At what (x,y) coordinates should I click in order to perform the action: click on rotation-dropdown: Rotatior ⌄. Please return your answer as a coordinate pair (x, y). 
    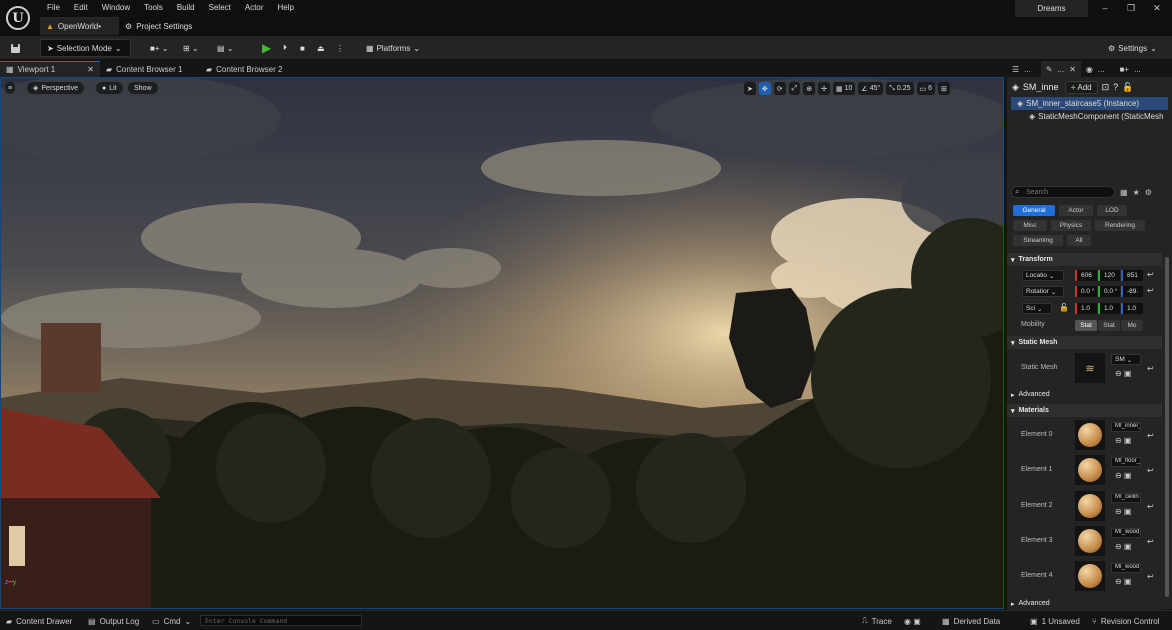
    Looking at the image, I should click on (1043, 291).